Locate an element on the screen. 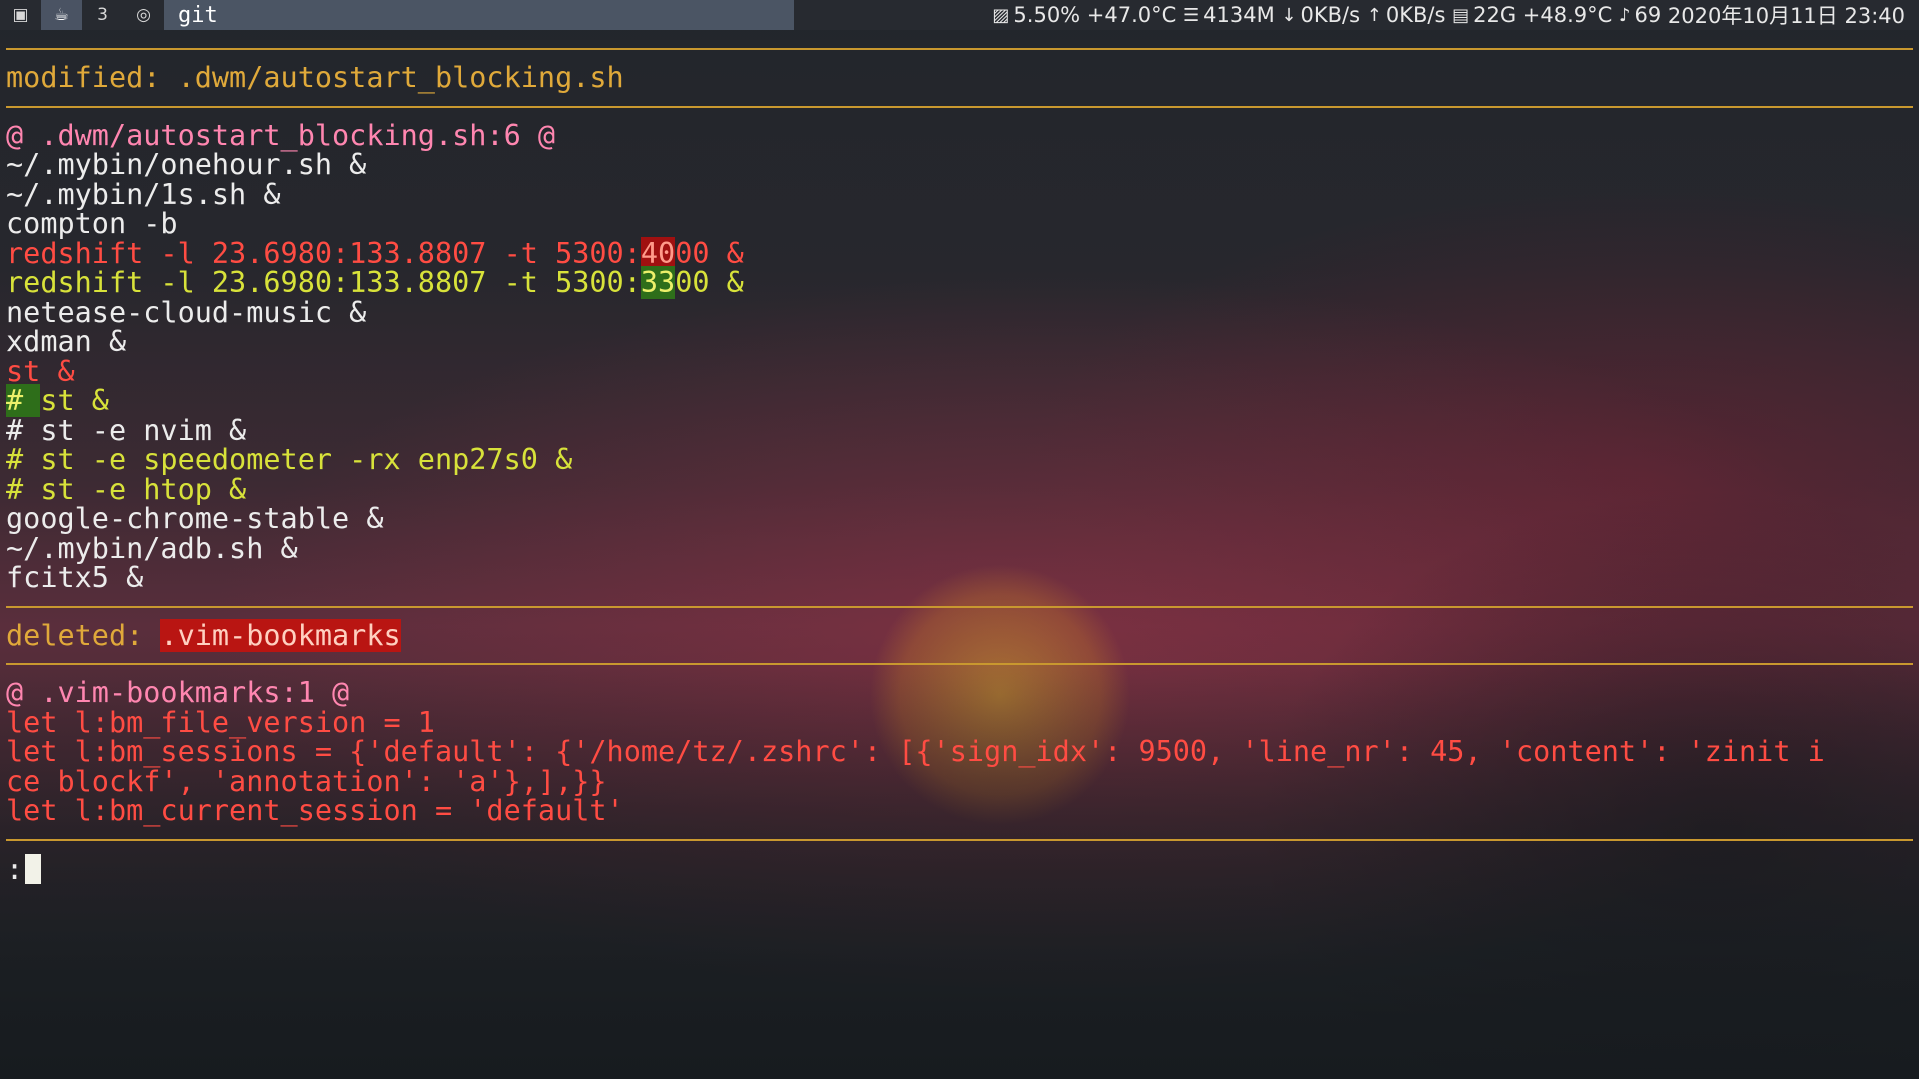 Image resolution: width=1919 pixels, height=1079 pixels. context-line: ~/.mybin/1s.sh & is located at coordinates (143, 194).